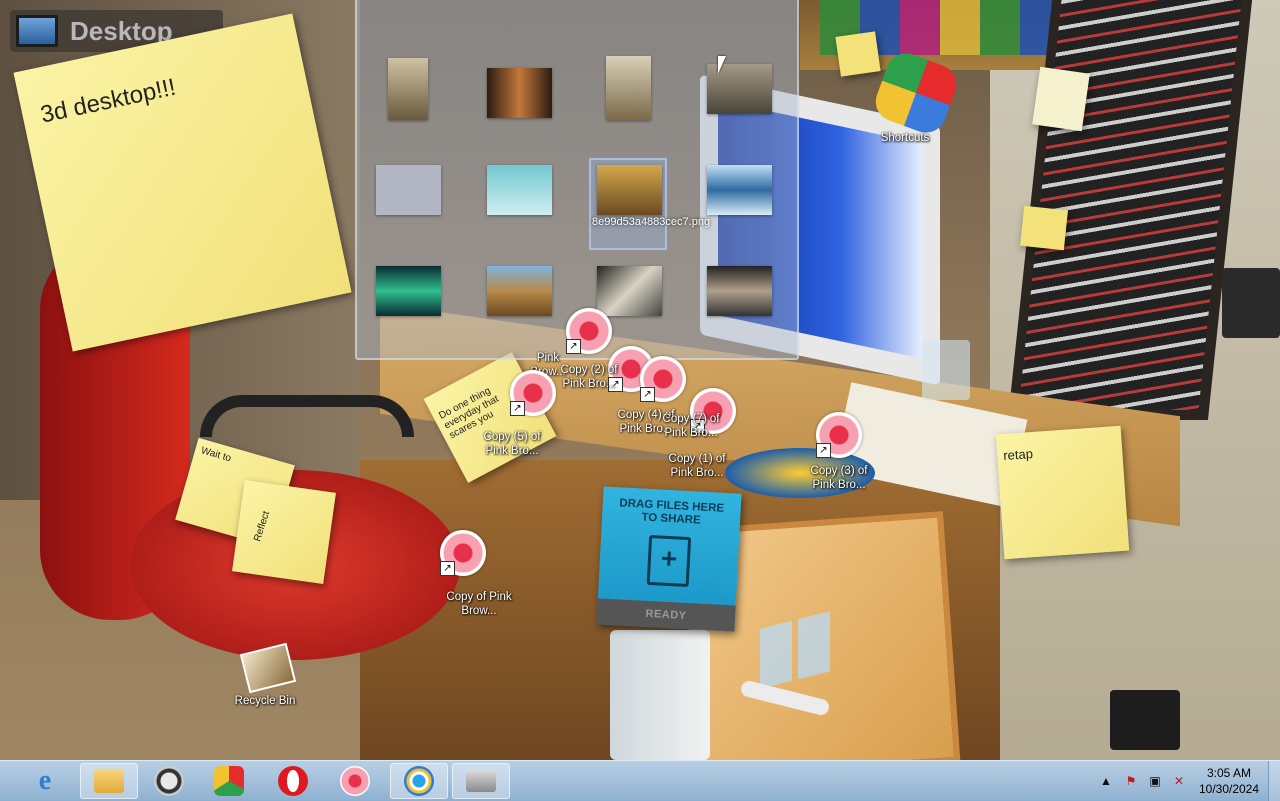  I want to click on sticky-note-big-text: 3d desktop!!!, so click(108, 101).